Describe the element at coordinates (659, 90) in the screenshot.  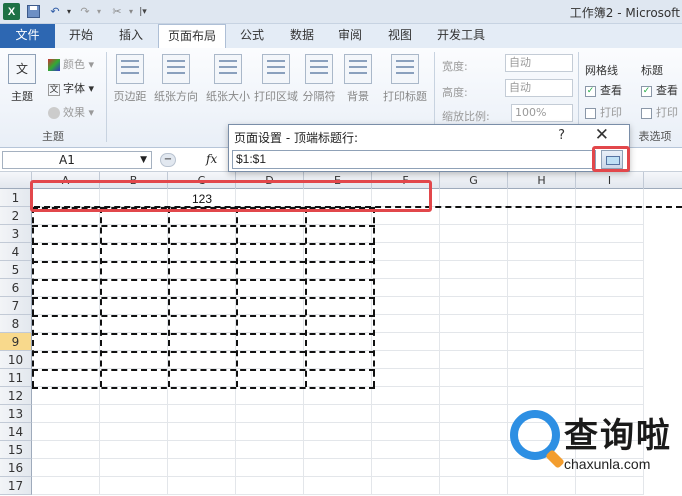
I see `headings-view-checkbox: ✓ 查看` at that location.